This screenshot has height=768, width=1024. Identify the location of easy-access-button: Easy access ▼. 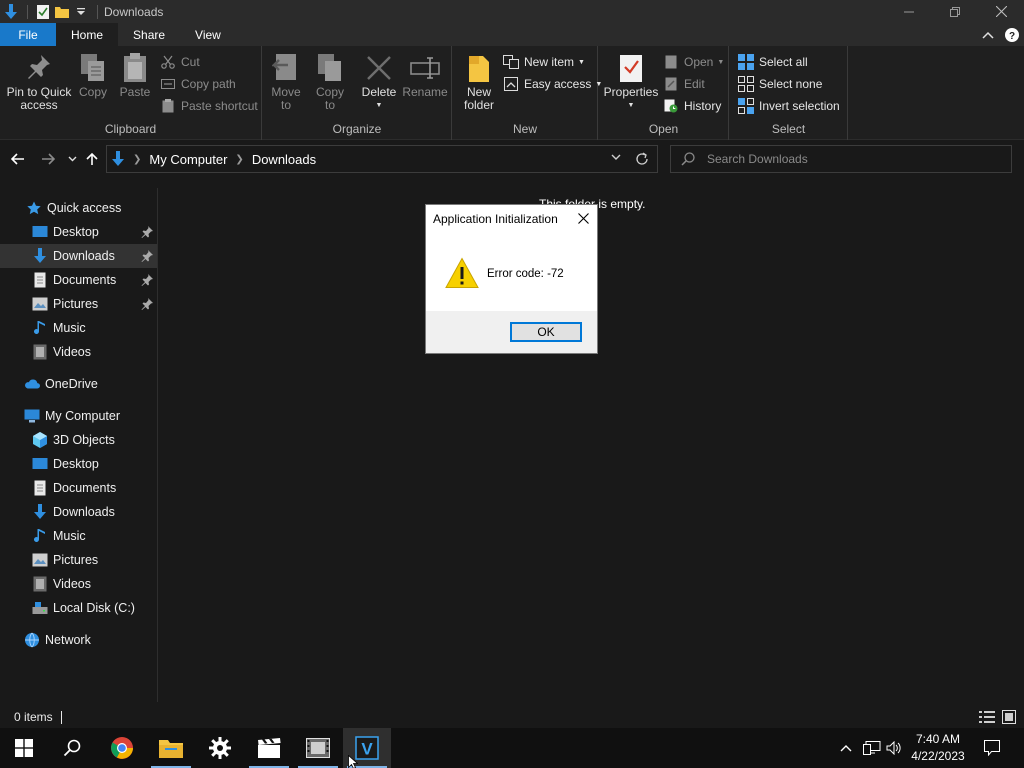
(552, 84).